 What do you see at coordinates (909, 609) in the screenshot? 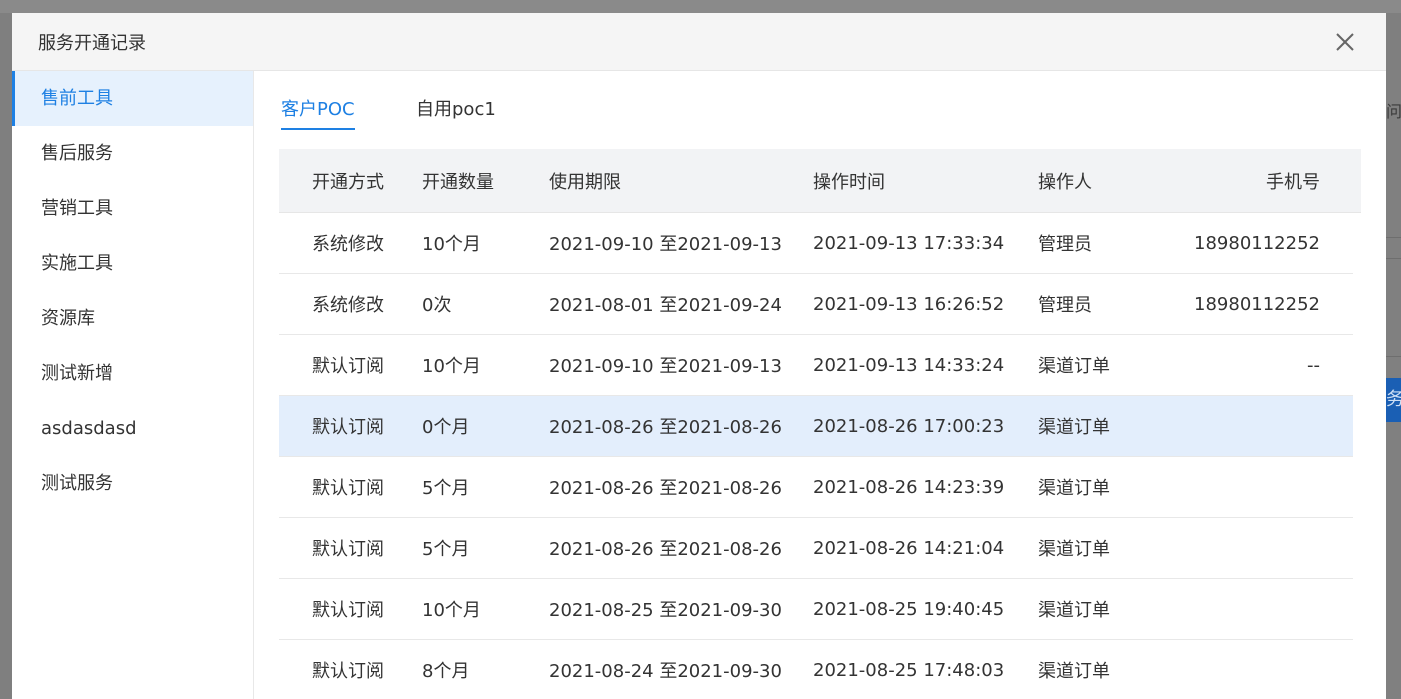
I see `table-cell: 2021-08-25 19:40:45` at bounding box center [909, 609].